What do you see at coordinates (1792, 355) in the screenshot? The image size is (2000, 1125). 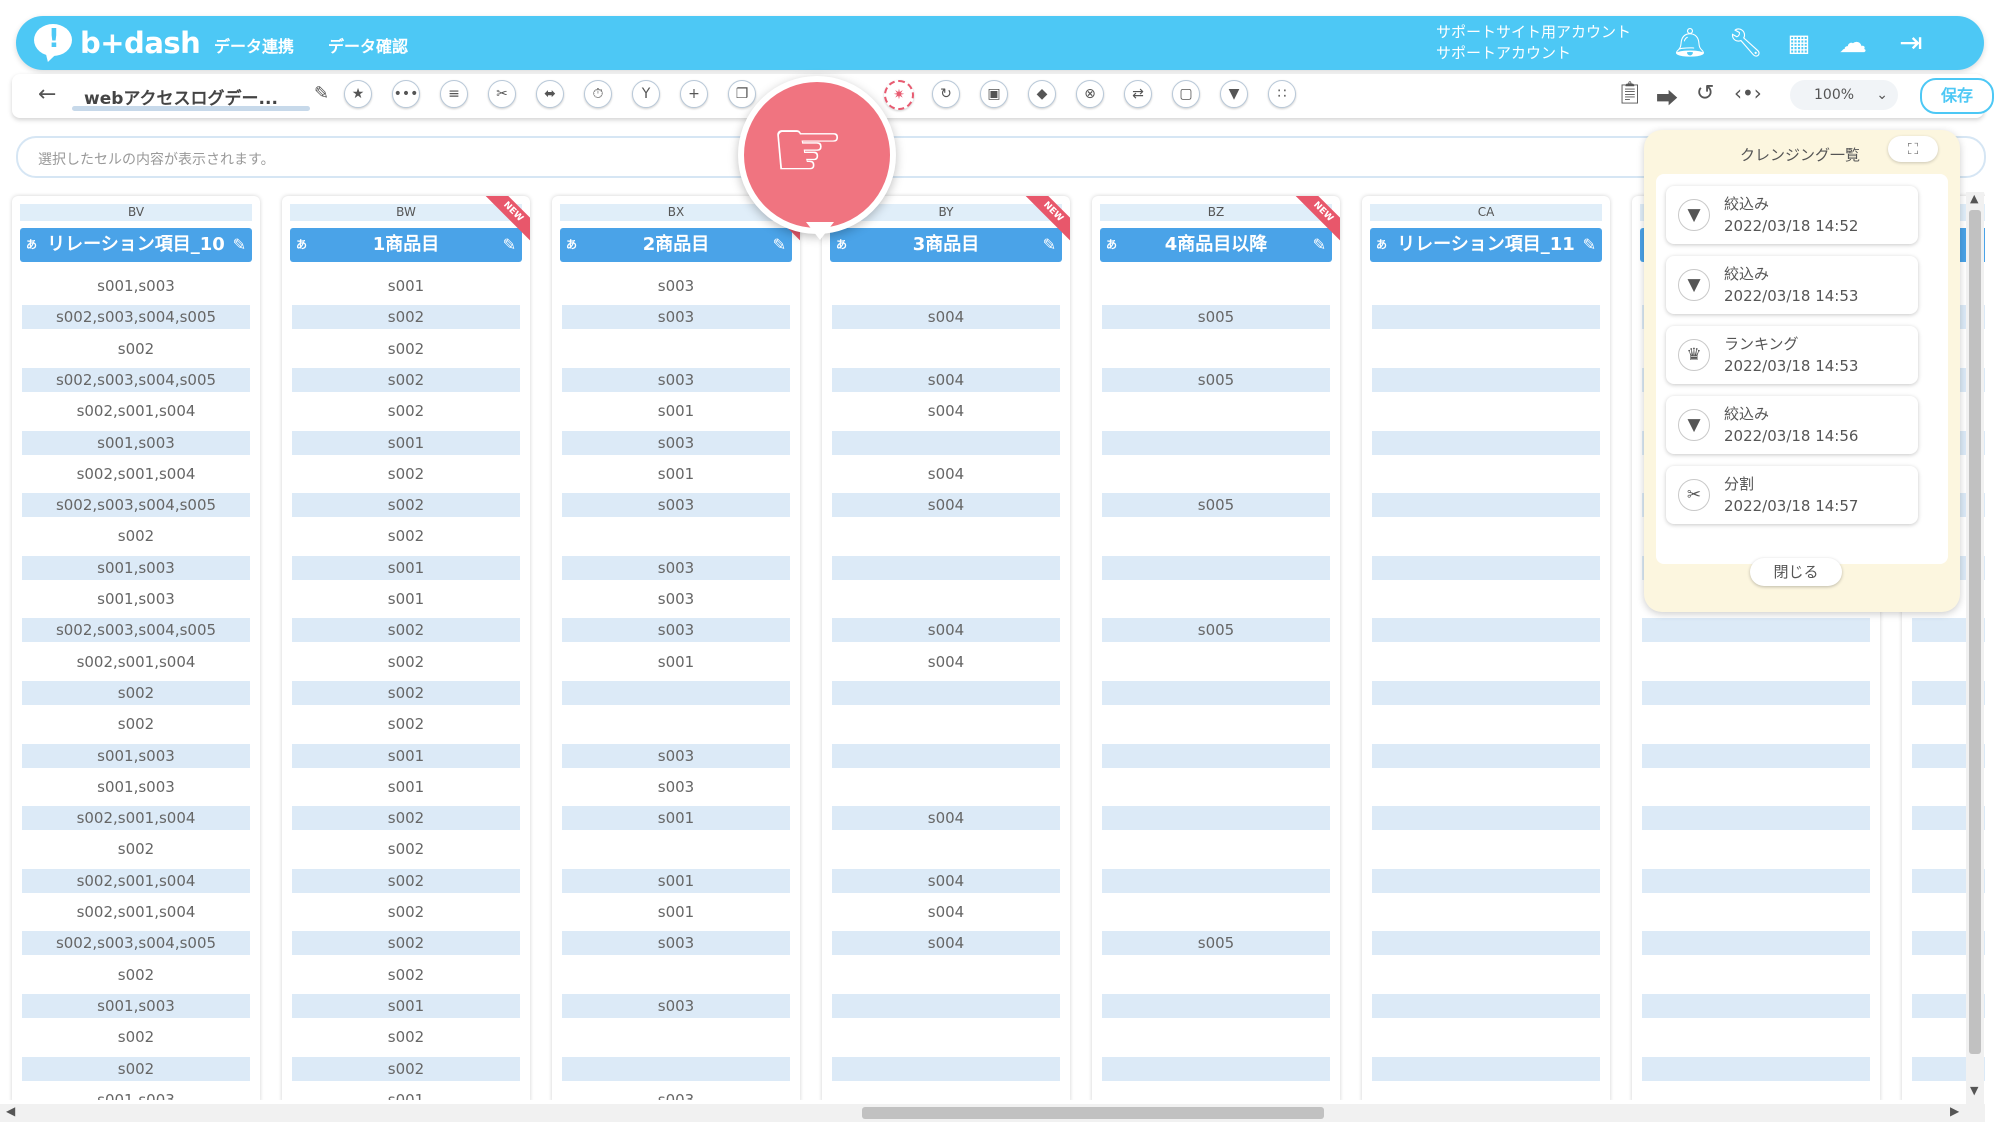 I see `cleansing-item: ♛ ランキング 2022/03/18 14:53` at bounding box center [1792, 355].